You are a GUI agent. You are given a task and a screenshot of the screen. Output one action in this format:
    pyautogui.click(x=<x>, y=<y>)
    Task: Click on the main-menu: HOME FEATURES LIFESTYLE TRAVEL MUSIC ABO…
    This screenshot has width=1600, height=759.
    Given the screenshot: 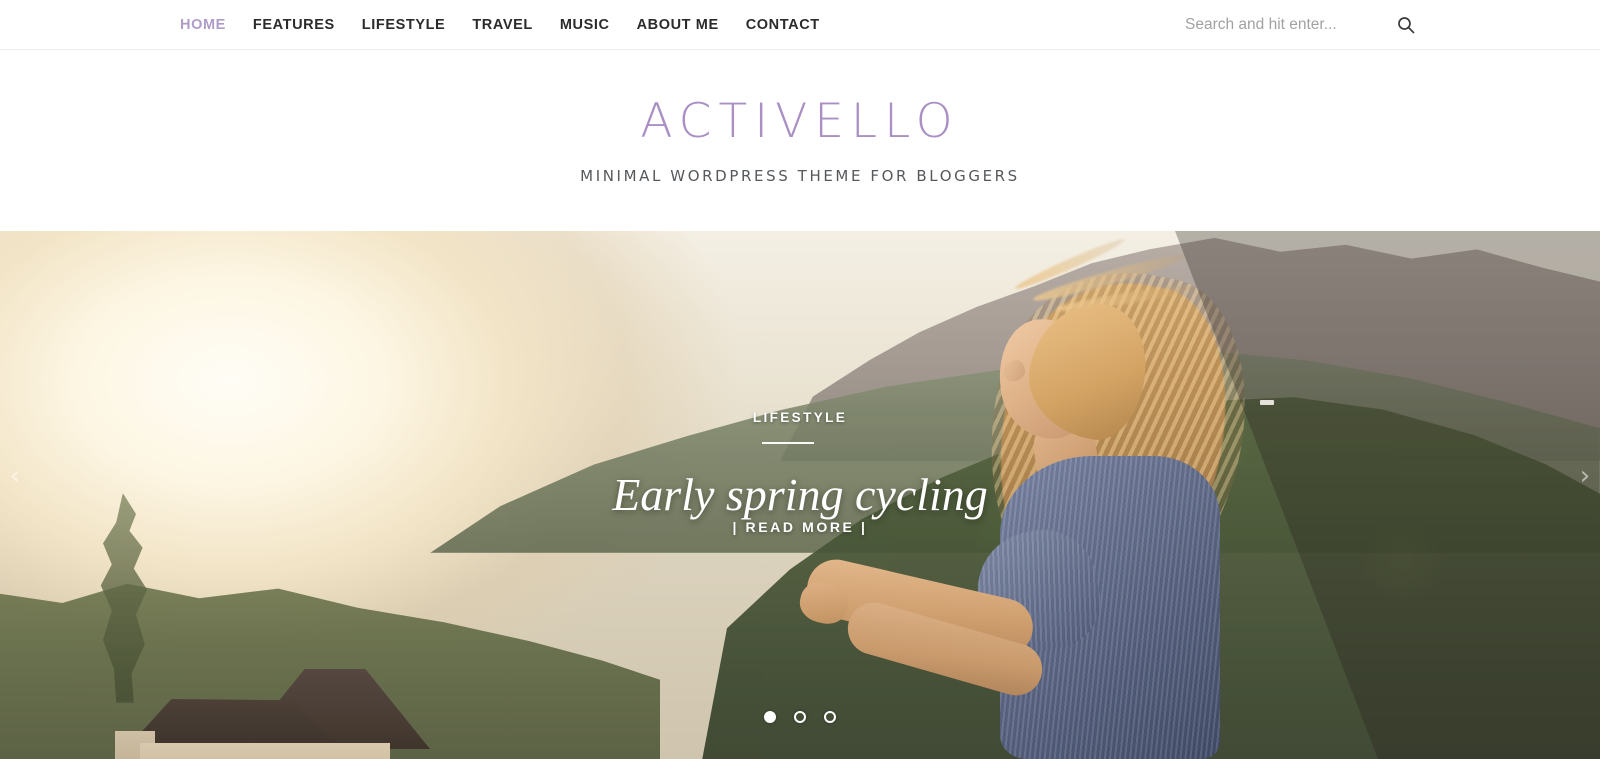 What is the action you would take?
    pyautogui.click(x=513, y=25)
    